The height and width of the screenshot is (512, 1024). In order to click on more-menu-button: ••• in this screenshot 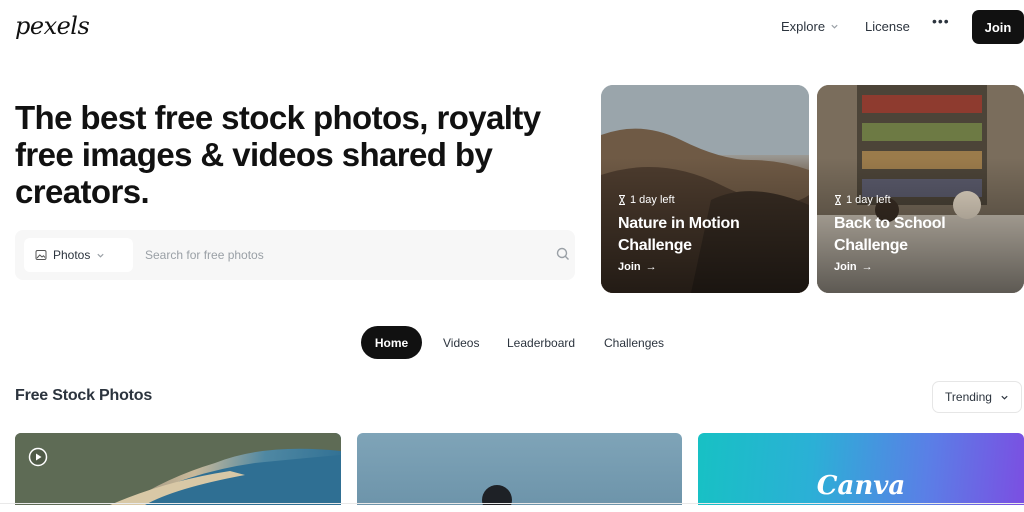, I will do `click(941, 21)`.